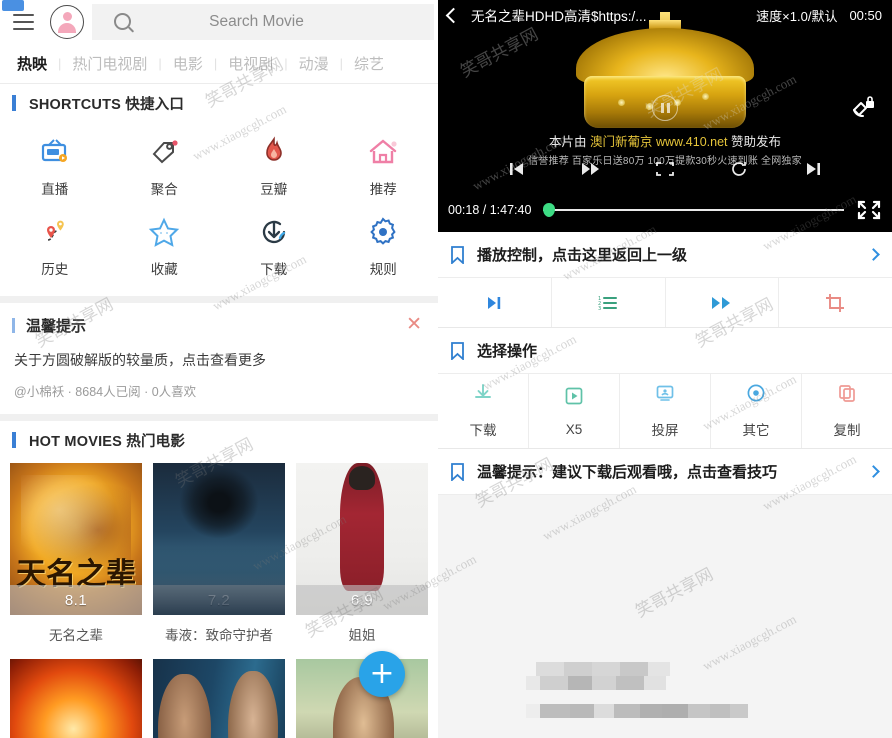 This screenshot has height=738, width=892. I want to click on seek-thumb, so click(549, 210).